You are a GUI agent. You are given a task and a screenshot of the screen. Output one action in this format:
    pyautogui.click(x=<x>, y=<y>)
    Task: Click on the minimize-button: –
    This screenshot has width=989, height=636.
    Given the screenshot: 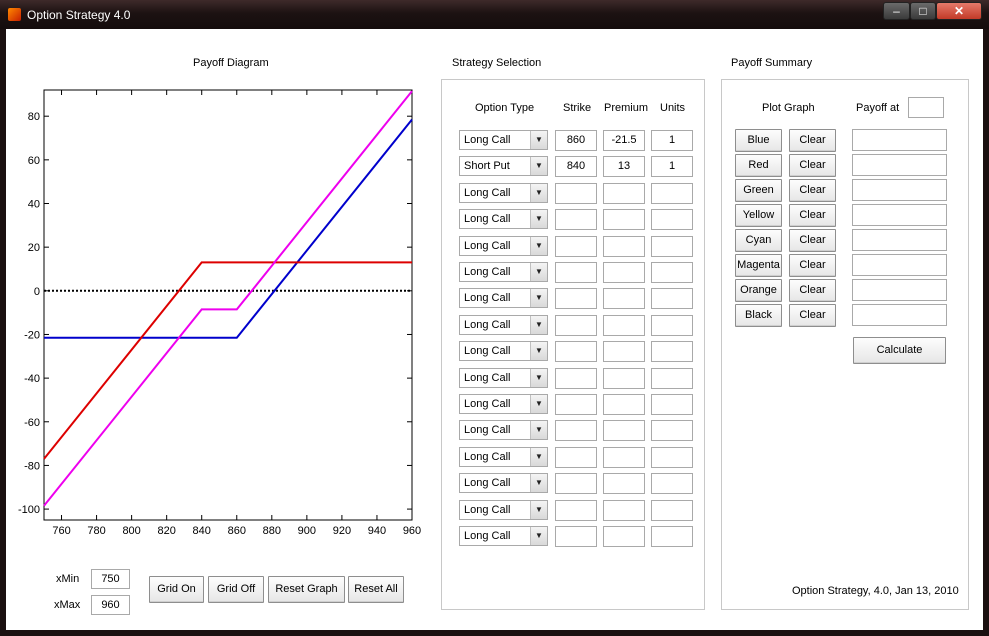 What is the action you would take?
    pyautogui.click(x=896, y=11)
    